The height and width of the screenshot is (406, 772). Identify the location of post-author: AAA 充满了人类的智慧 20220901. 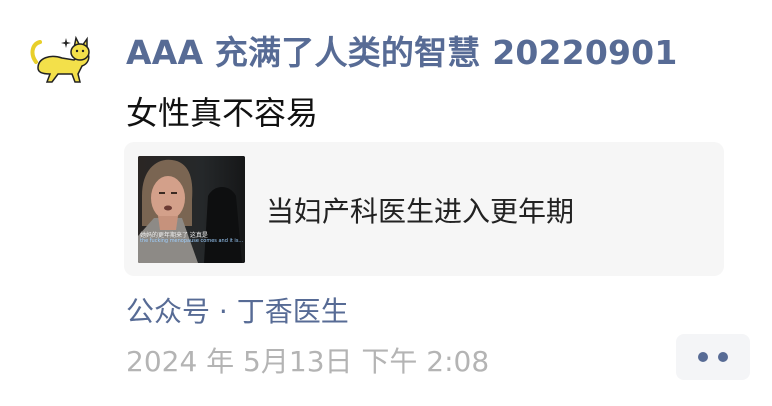
(402, 50).